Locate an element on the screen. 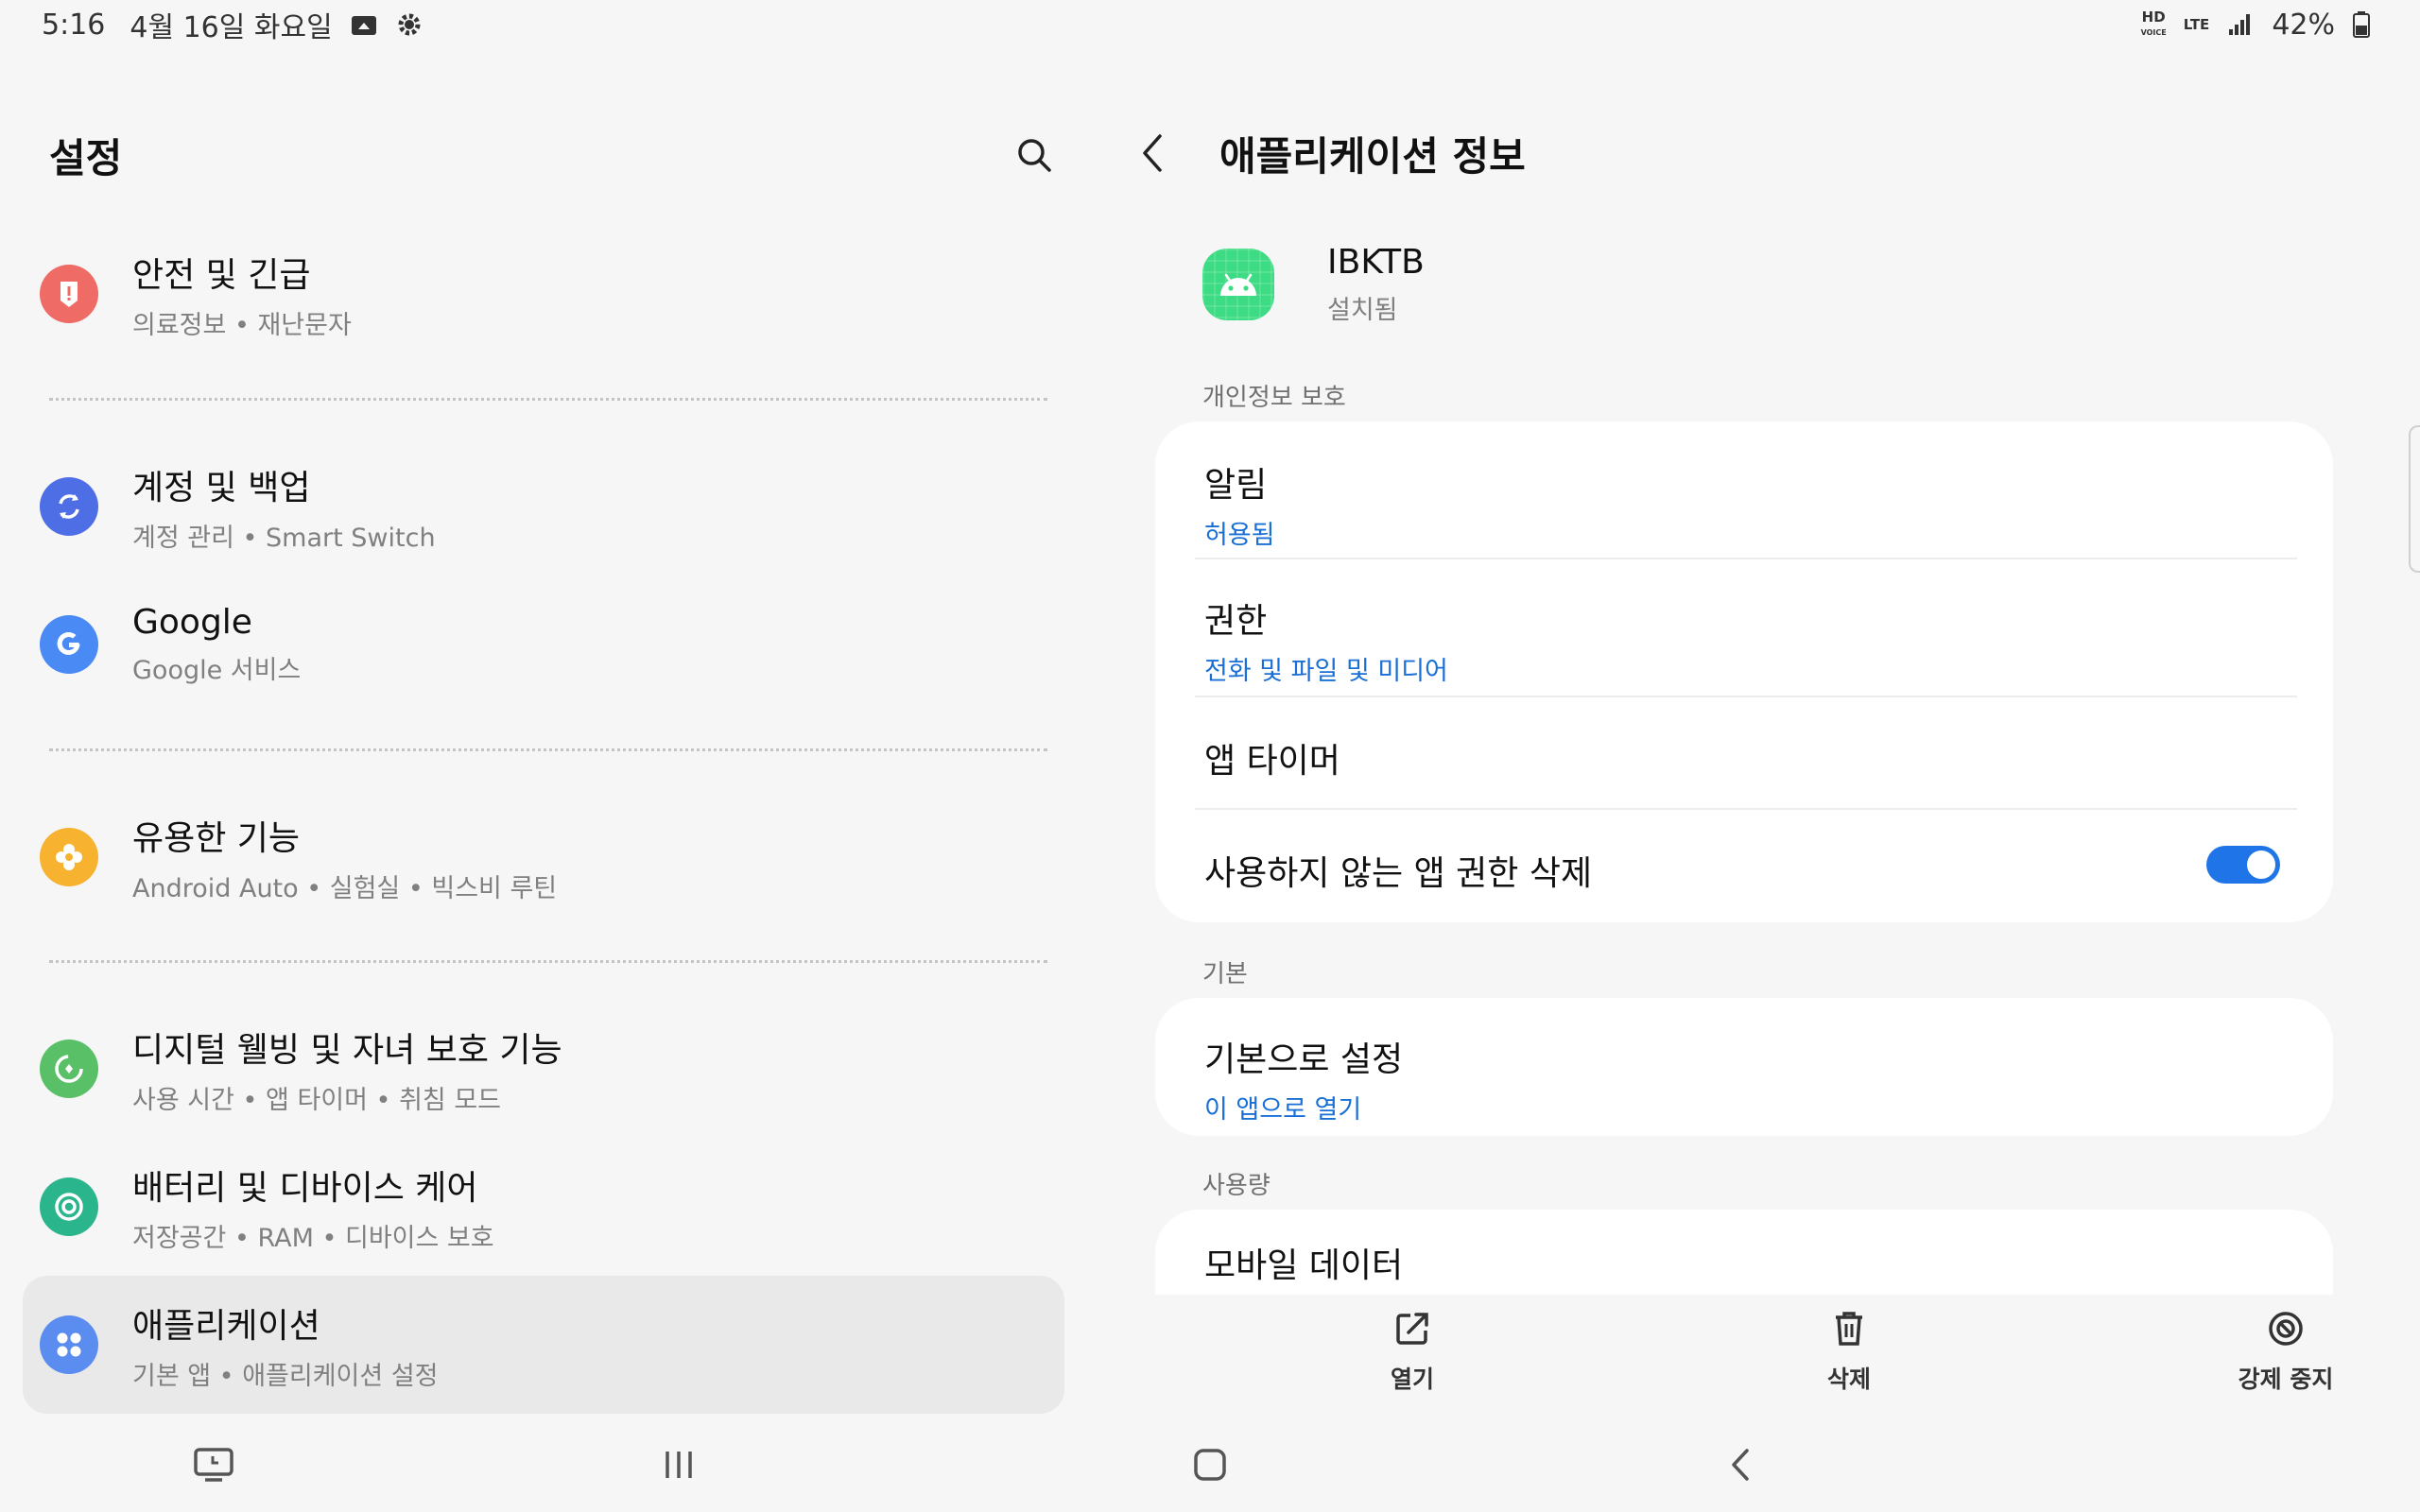 The height and width of the screenshot is (1512, 2420). google-icon is located at coordinates (69, 644).